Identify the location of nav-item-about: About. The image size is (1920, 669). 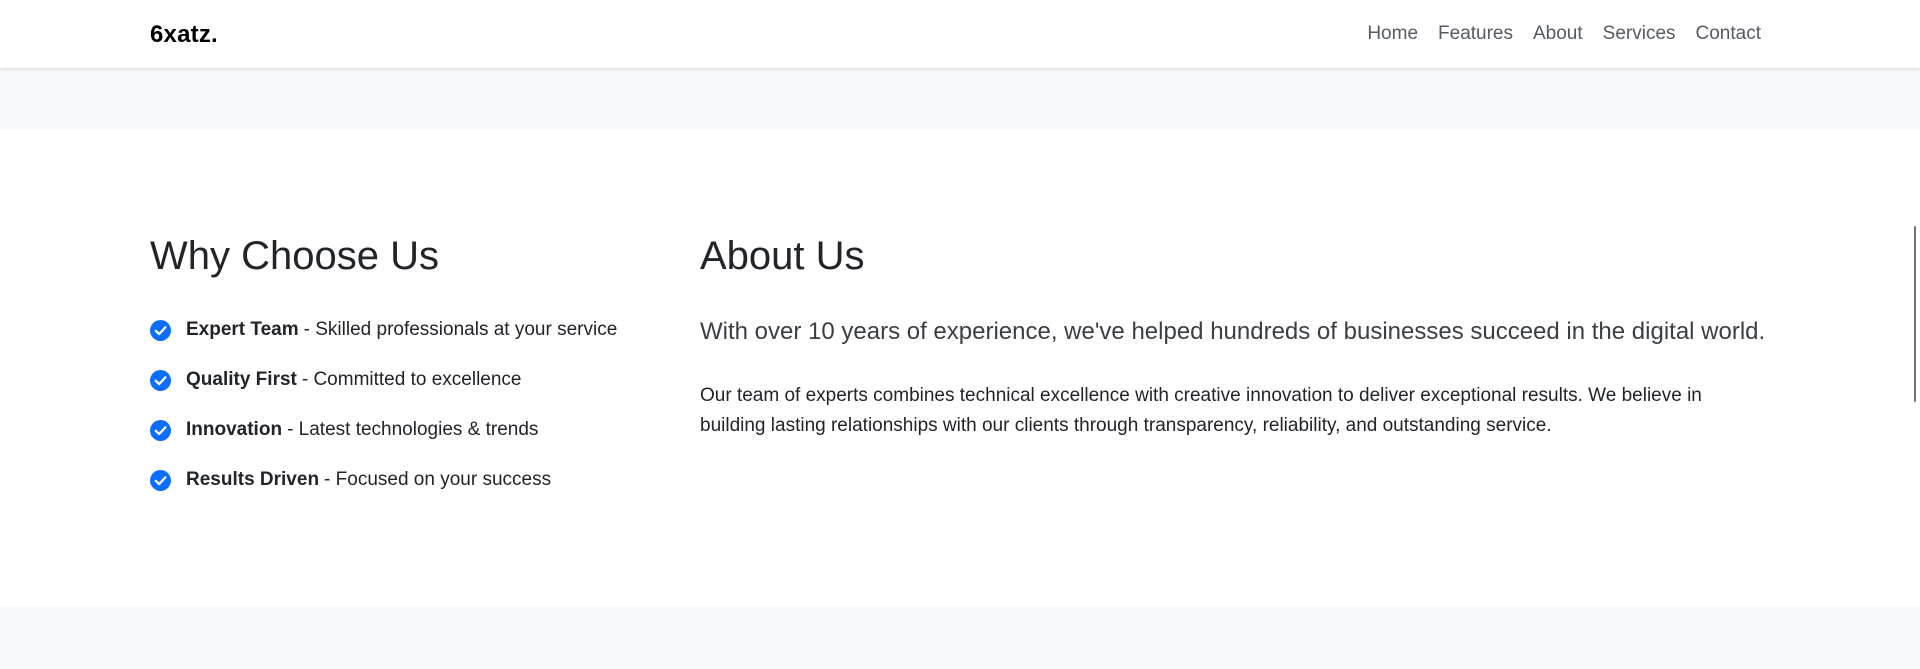
(1558, 34).